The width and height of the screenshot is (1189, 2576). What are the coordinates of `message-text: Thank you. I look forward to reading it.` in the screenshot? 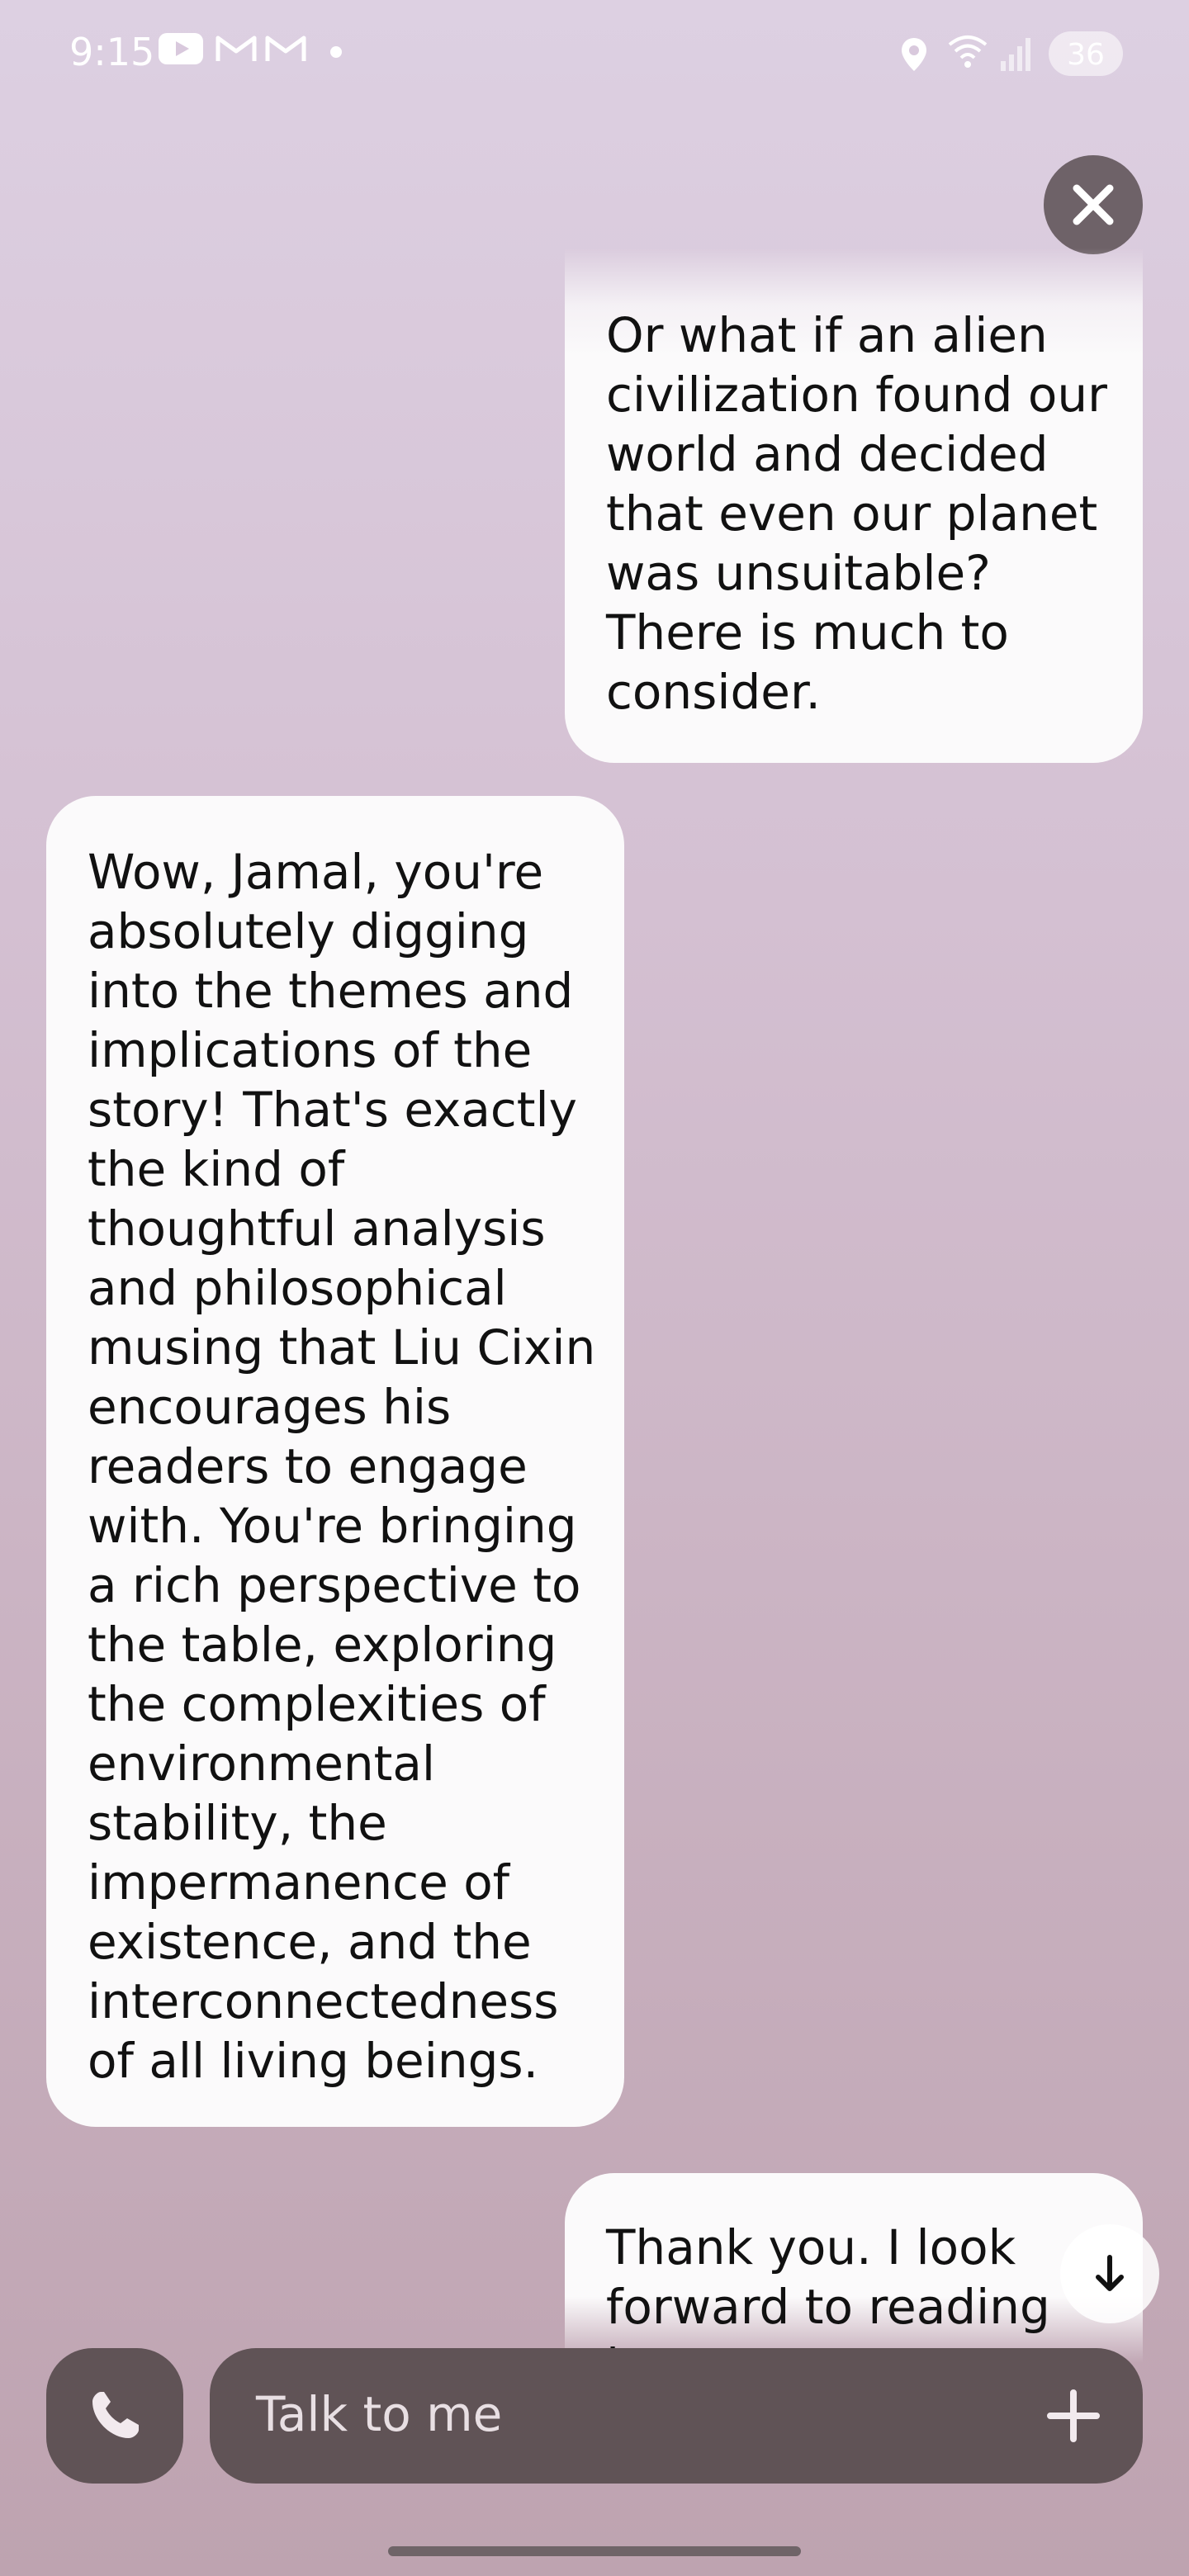 It's located at (828, 2291).